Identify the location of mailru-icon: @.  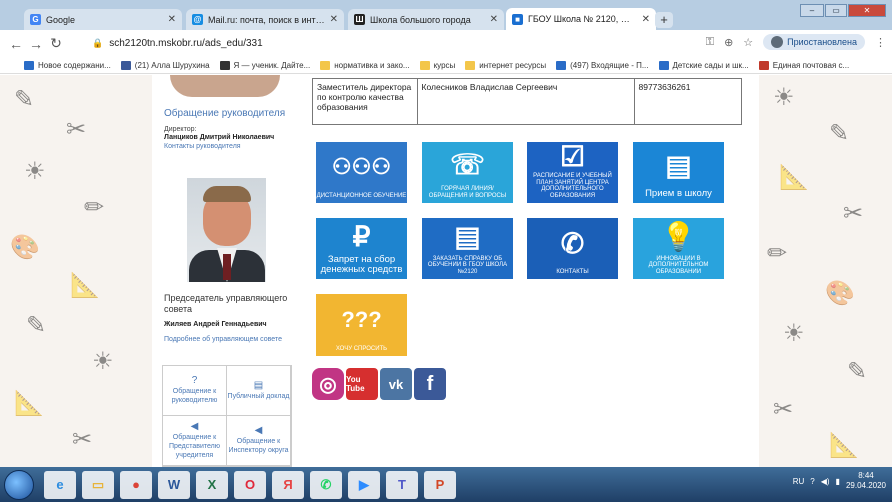
(197, 19).